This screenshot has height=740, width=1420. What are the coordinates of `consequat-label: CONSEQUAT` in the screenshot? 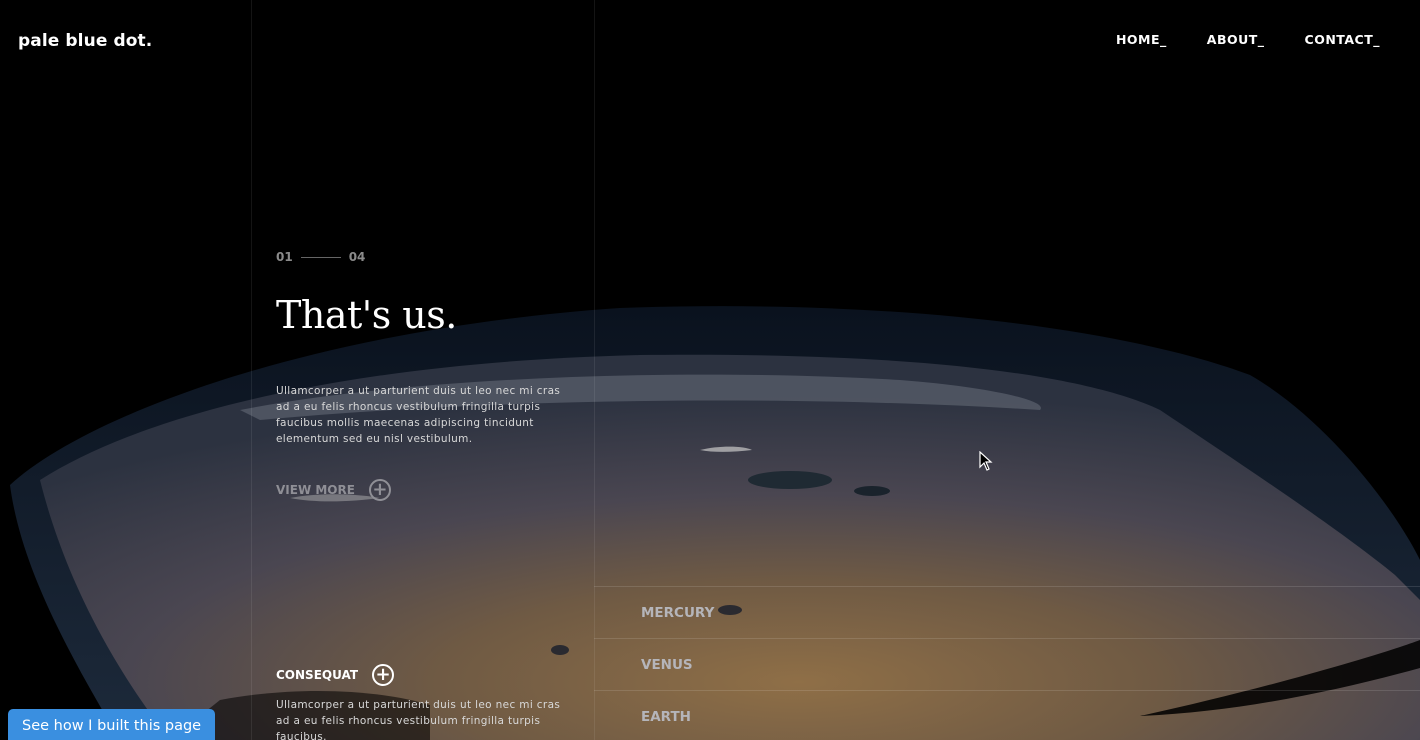 It's located at (317, 675).